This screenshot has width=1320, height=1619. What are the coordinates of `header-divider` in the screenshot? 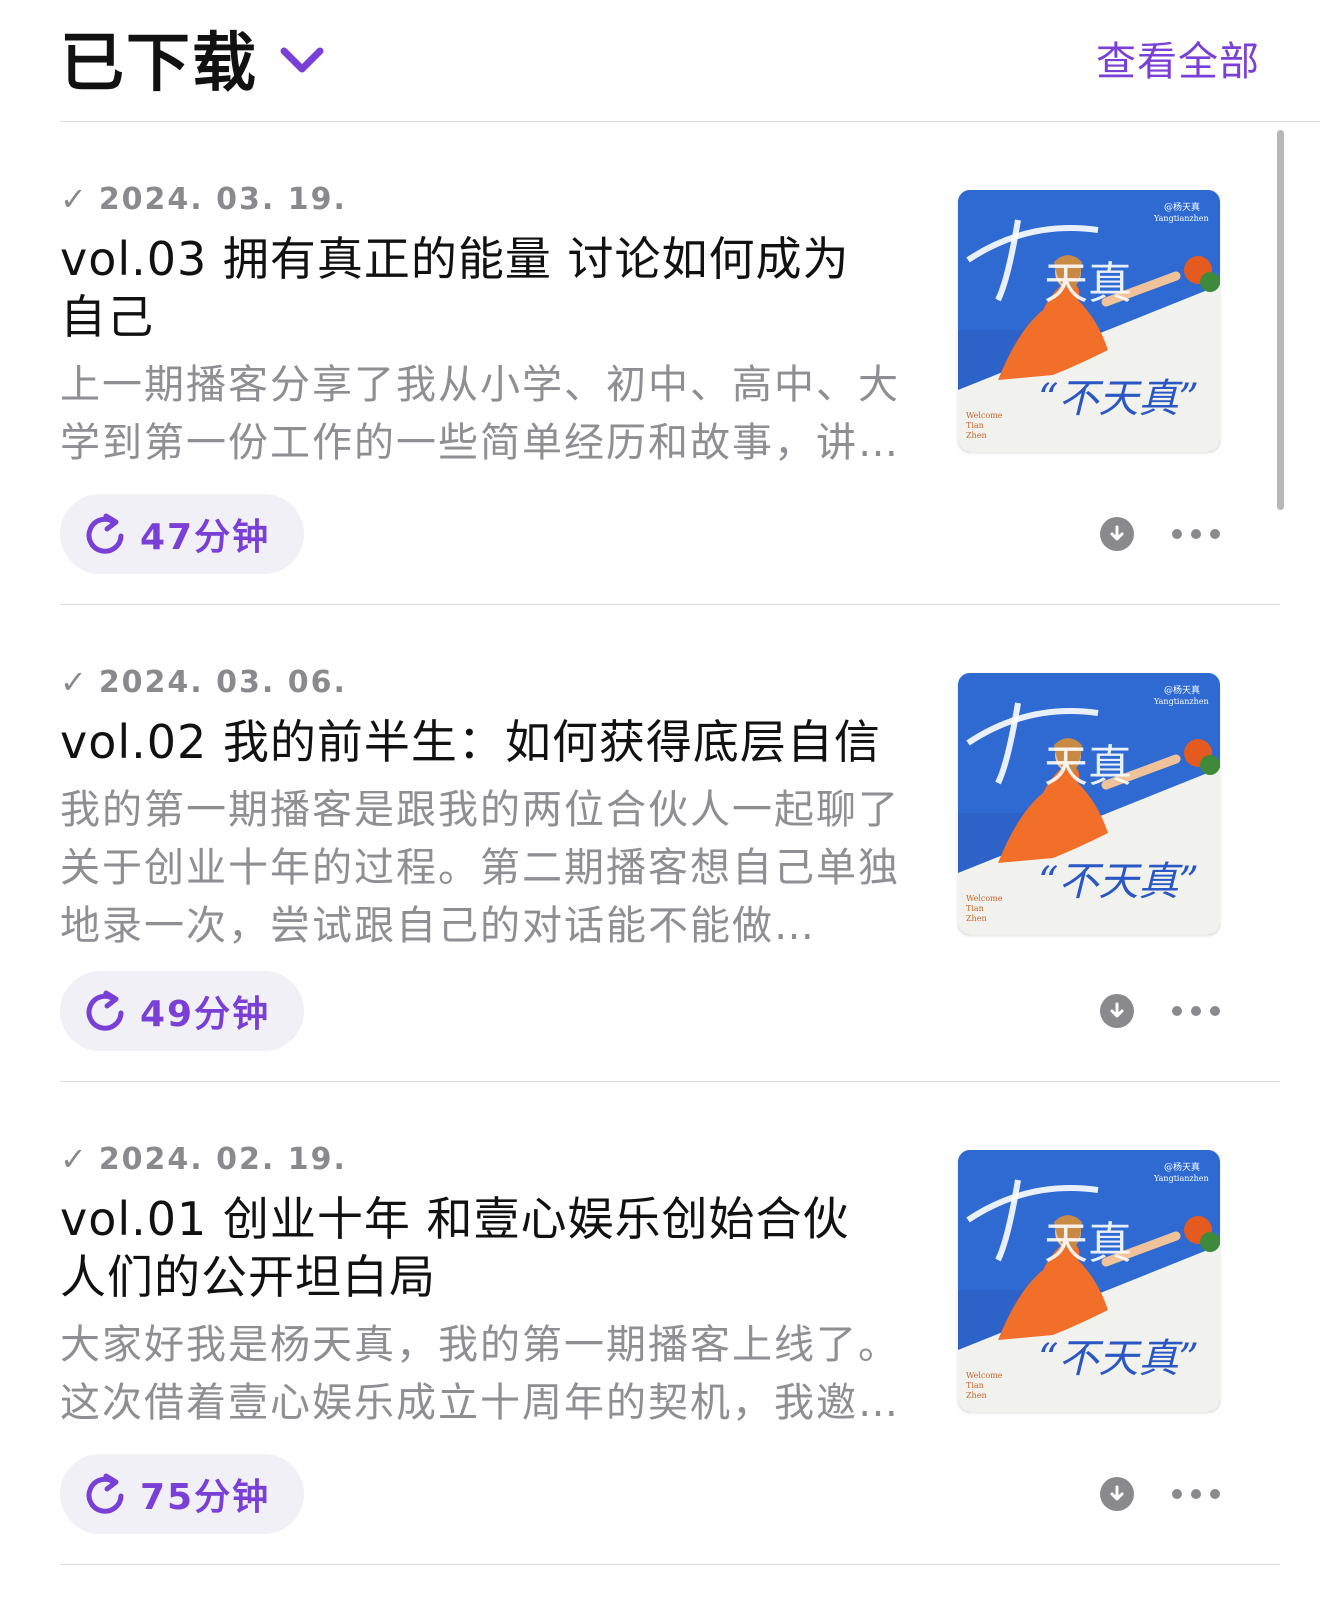 It's located at (690, 121).